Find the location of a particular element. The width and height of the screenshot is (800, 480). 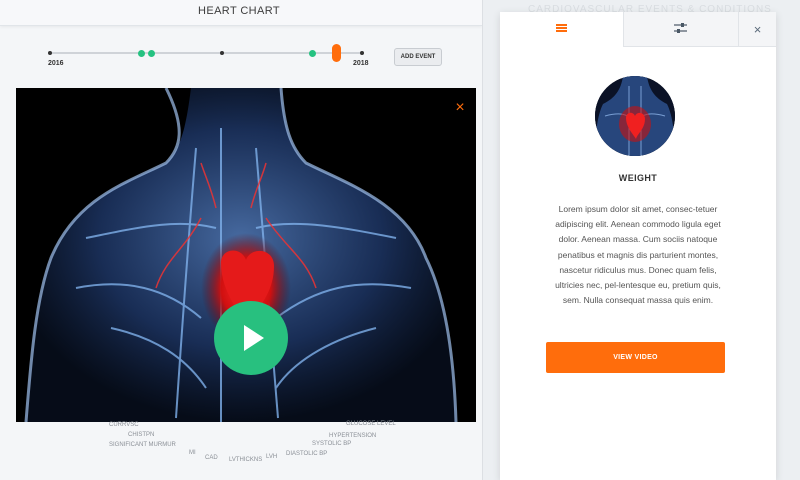

app-header: HEART CHART is located at coordinates (241, 13).